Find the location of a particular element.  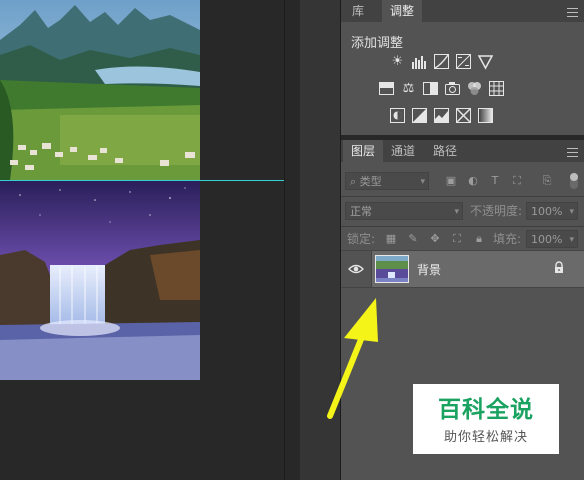

adjustments-panel: 库 调整 添加调整 ☀ ⚖ is located at coordinates (462, 67).